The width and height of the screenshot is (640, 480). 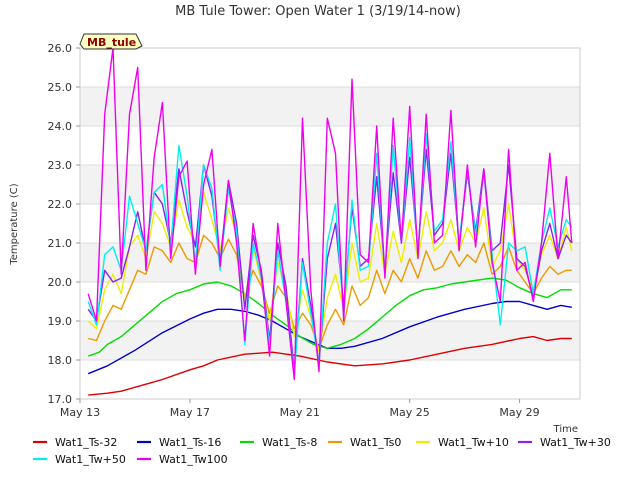 I want to click on y-tick-label: 19.0, so click(x=60, y=321).